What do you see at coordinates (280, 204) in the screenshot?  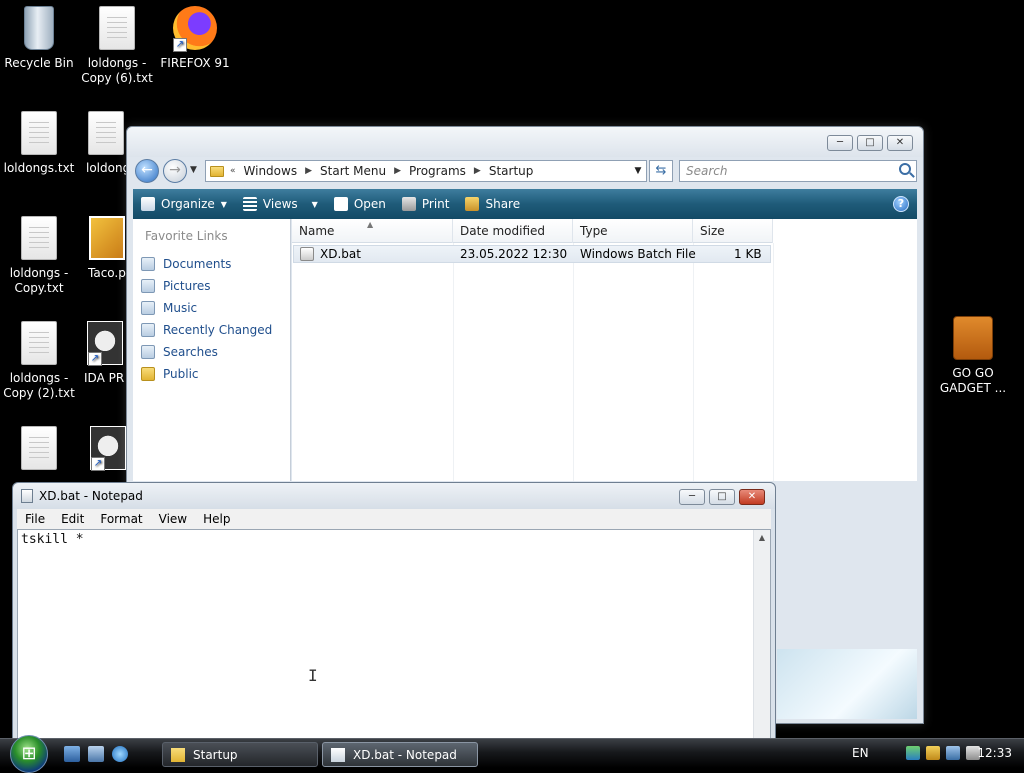 I see `views-button: Views ▼` at bounding box center [280, 204].